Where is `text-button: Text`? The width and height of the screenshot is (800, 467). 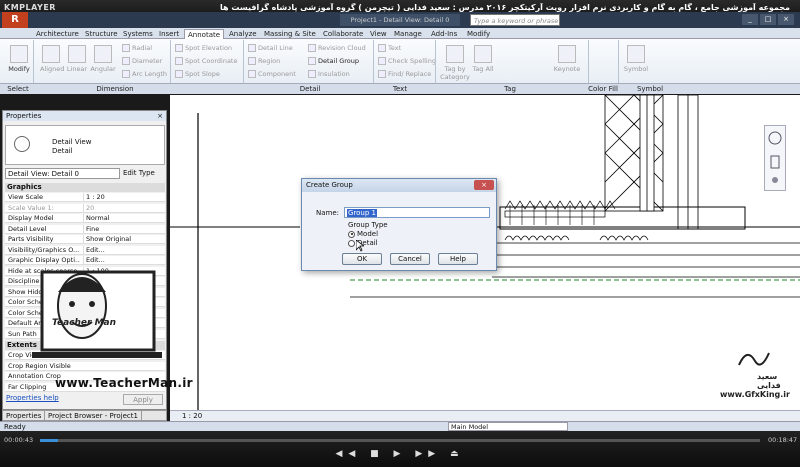 text-button: Text is located at coordinates (389, 48).